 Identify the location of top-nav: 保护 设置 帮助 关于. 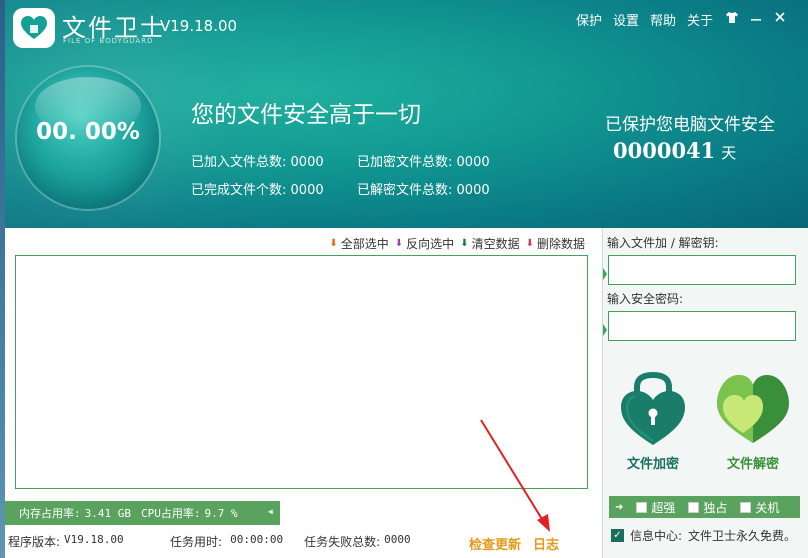
(644, 19).